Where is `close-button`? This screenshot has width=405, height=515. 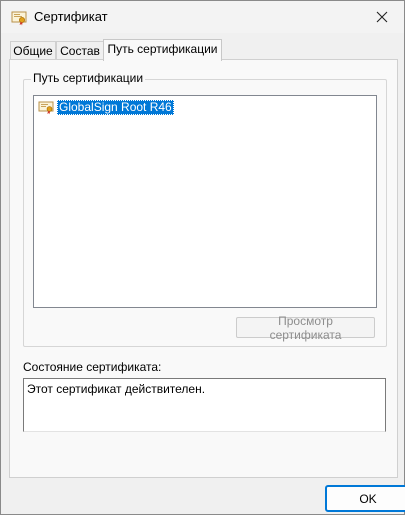
close-button is located at coordinates (382, 17).